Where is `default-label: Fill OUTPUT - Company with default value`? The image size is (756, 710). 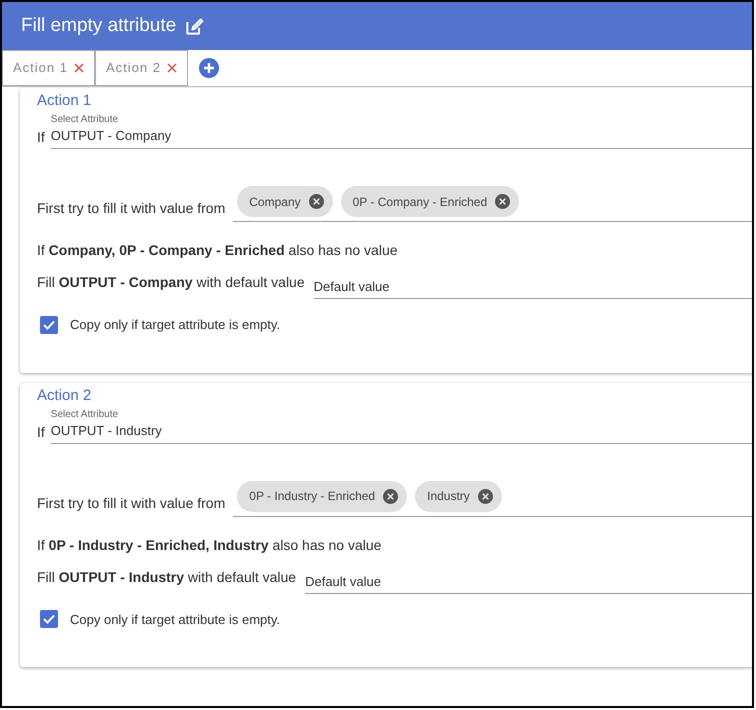 default-label: Fill OUTPUT - Company with default value is located at coordinates (171, 282).